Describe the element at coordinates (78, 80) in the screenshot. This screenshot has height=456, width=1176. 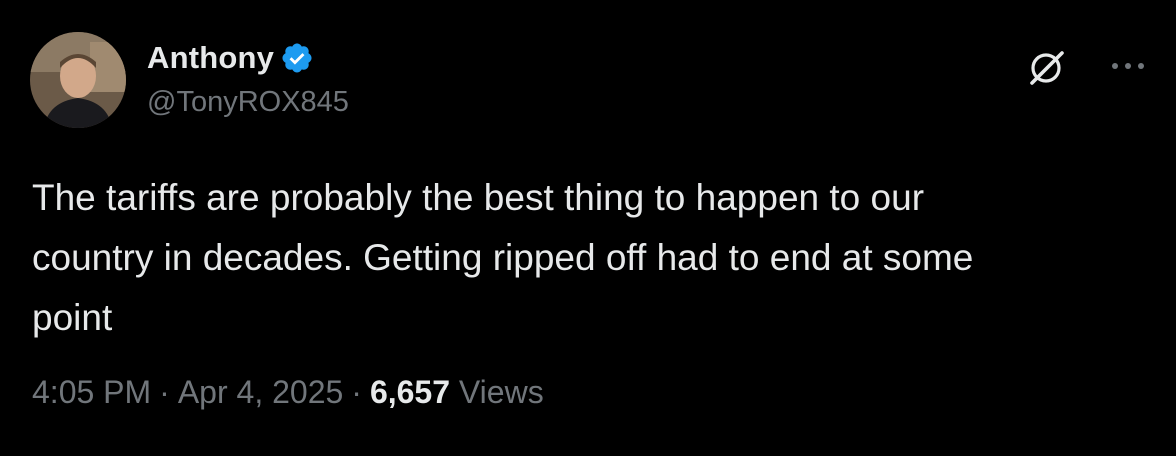
I see `avatar` at that location.